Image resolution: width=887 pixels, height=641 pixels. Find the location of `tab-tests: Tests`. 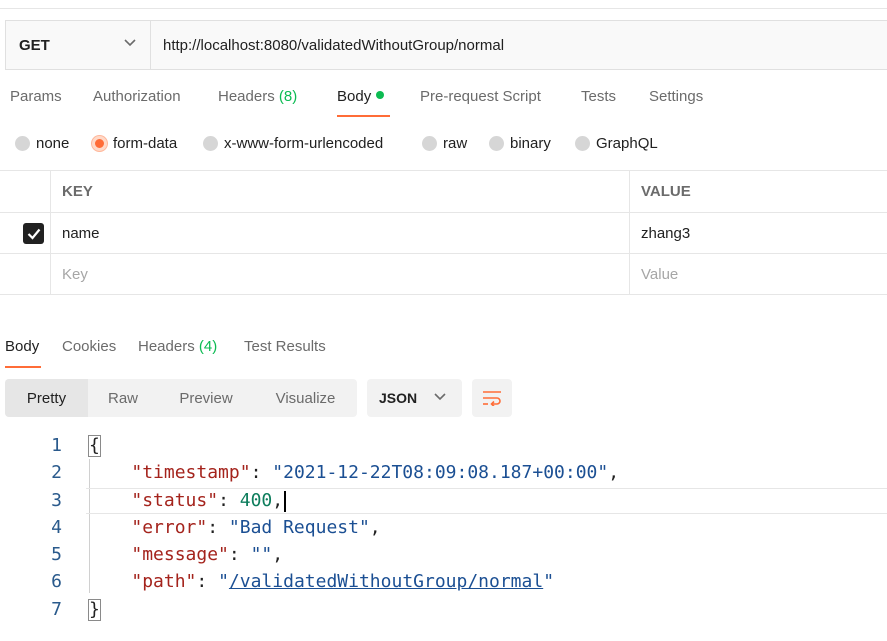

tab-tests: Tests is located at coordinates (598, 96).